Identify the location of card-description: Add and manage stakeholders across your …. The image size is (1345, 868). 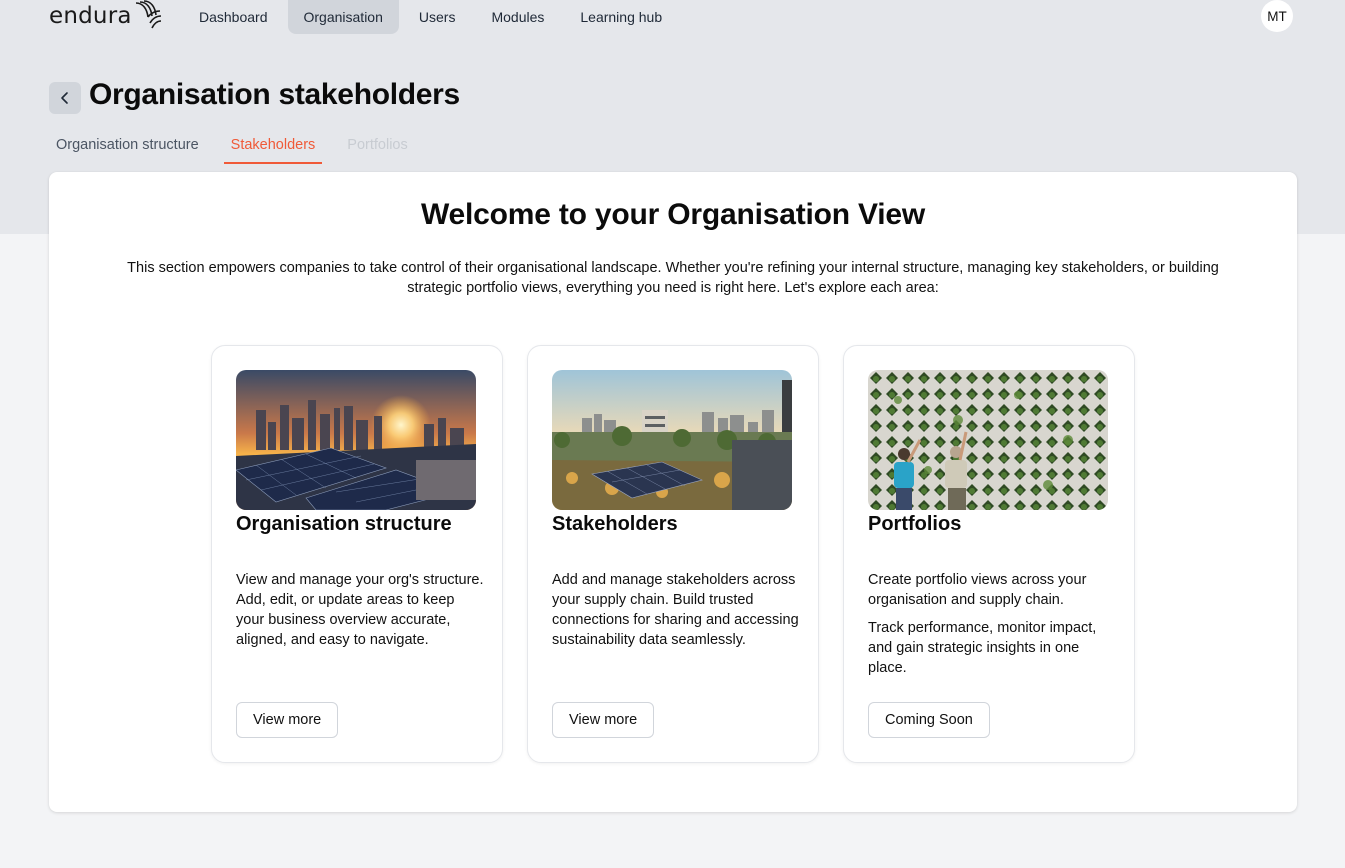
(677, 610).